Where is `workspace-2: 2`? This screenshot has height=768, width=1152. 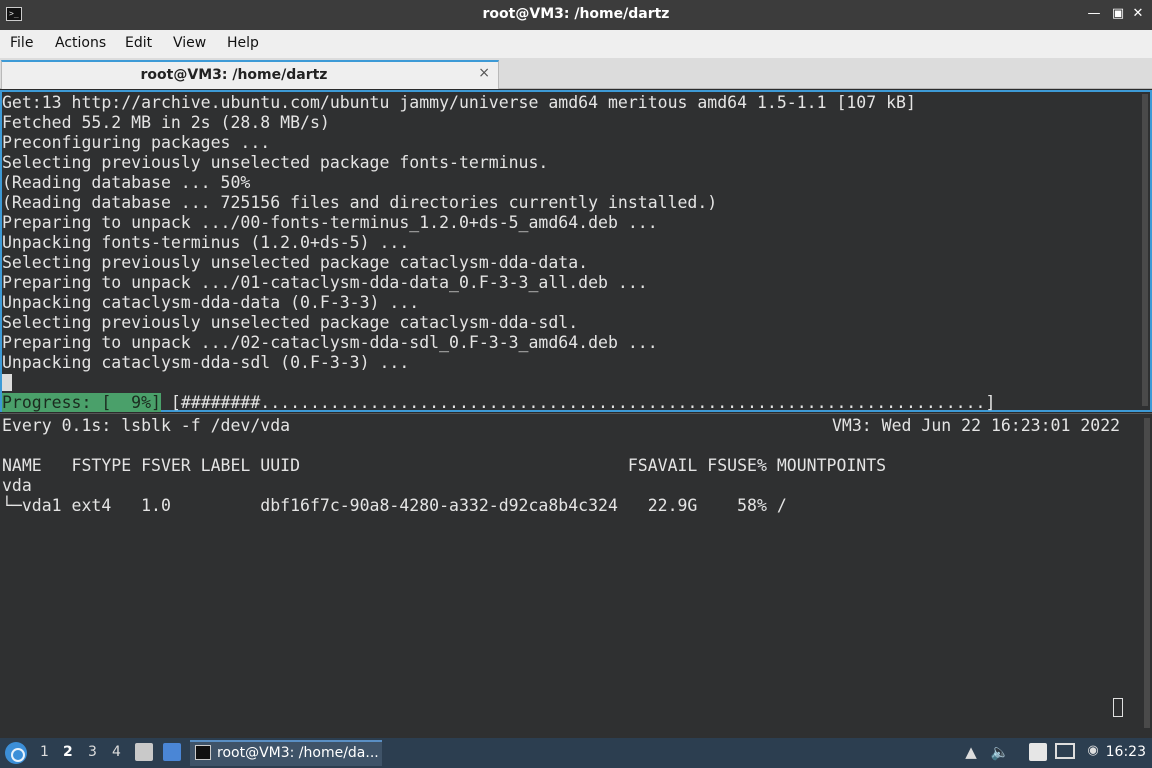 workspace-2: 2 is located at coordinates (68, 752).